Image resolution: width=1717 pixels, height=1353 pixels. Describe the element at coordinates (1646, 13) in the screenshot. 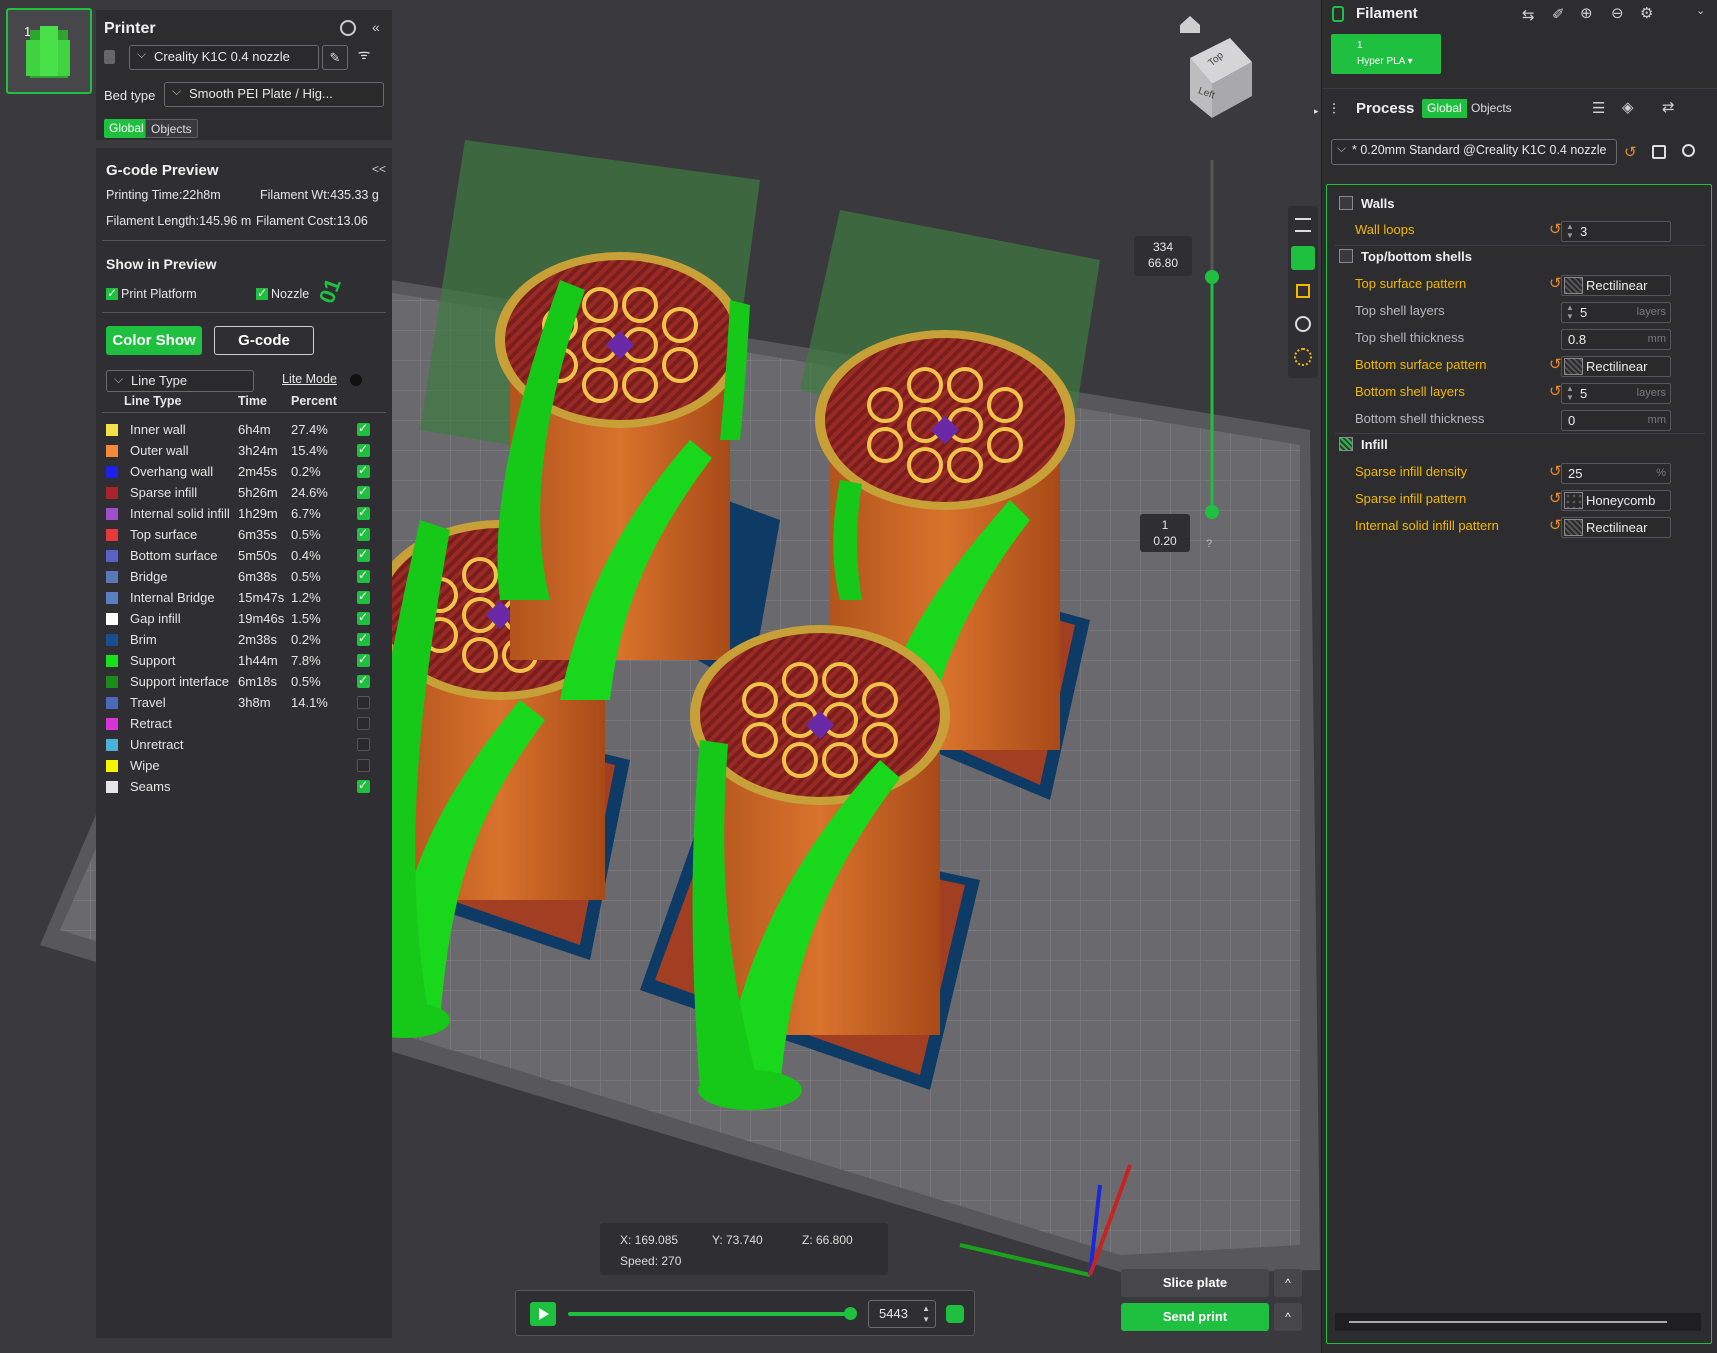

I see `filament-settings-icon: ⚙` at that location.